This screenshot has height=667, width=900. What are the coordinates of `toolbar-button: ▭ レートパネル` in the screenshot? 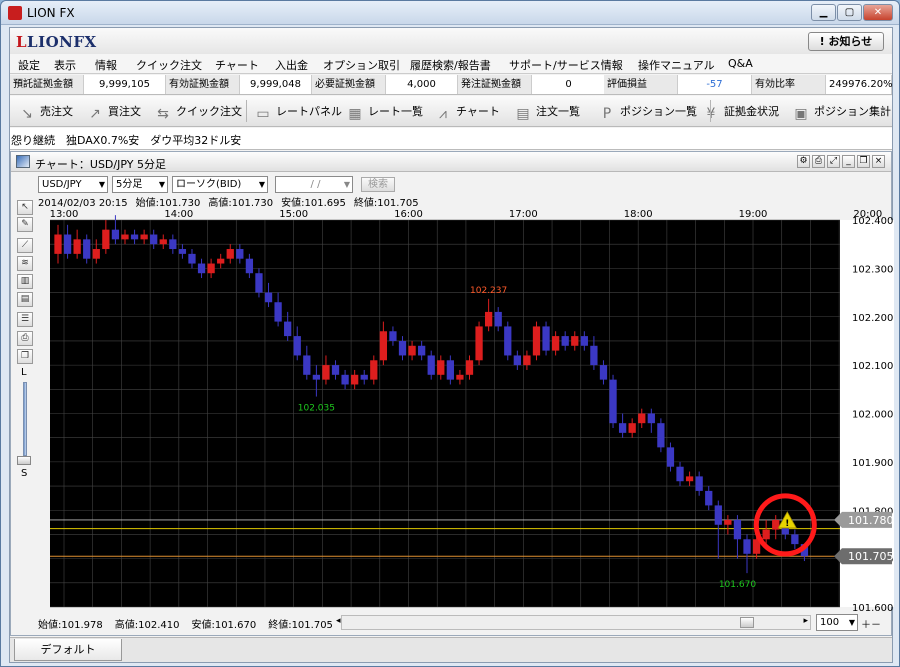 It's located at (298, 112).